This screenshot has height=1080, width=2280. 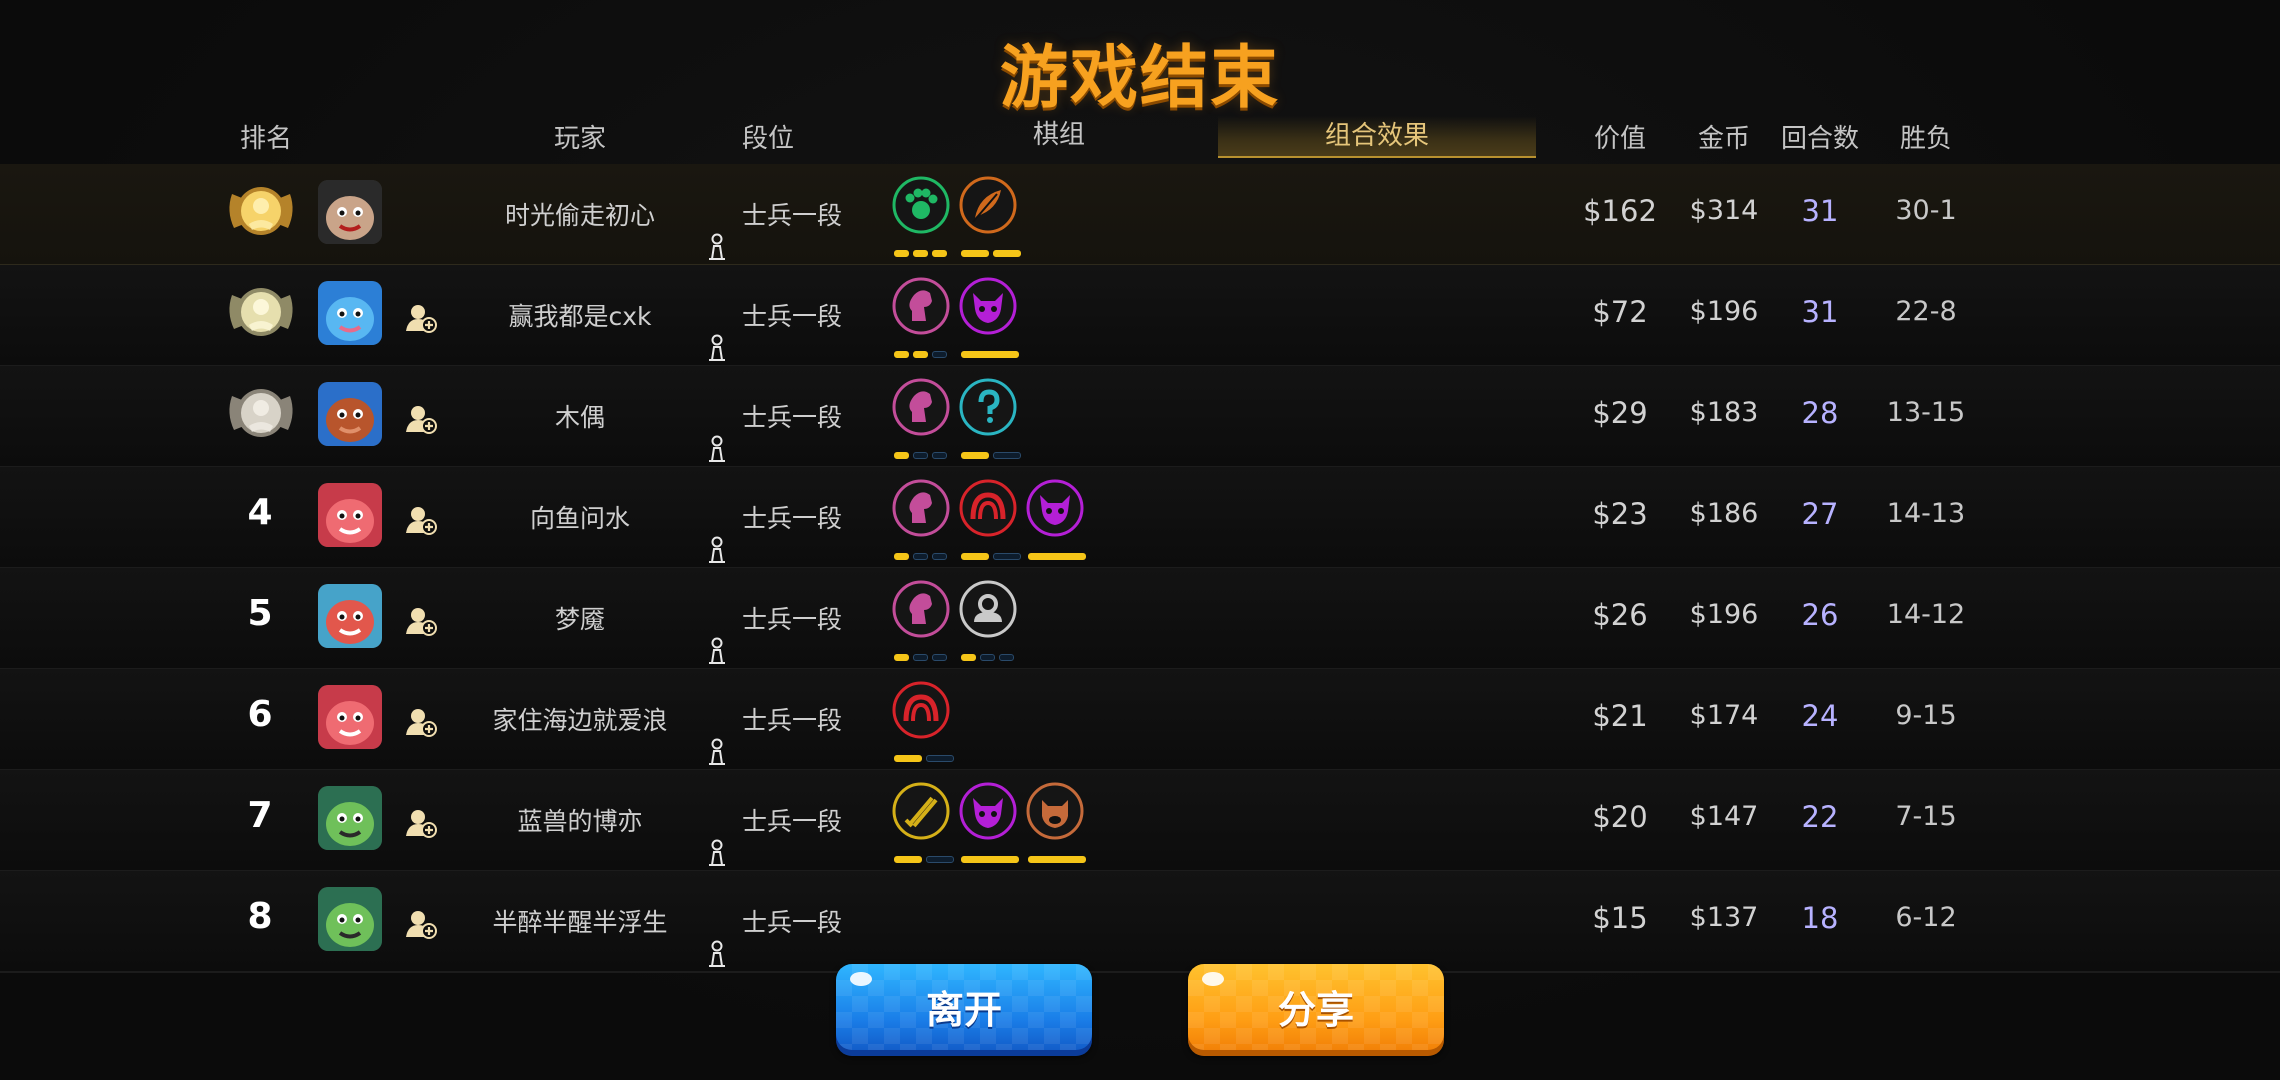 I want to click on player-win-loss: 14-13, so click(x=1926, y=513).